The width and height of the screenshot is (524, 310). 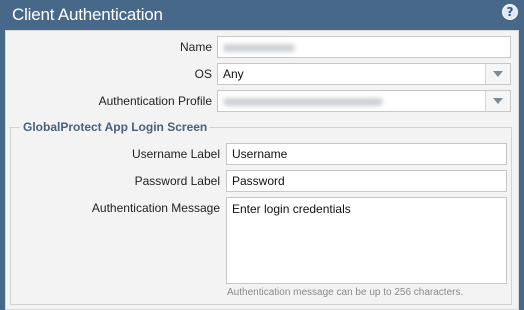 What do you see at coordinates (259, 47) in the screenshot?
I see `redacted-name` at bounding box center [259, 47].